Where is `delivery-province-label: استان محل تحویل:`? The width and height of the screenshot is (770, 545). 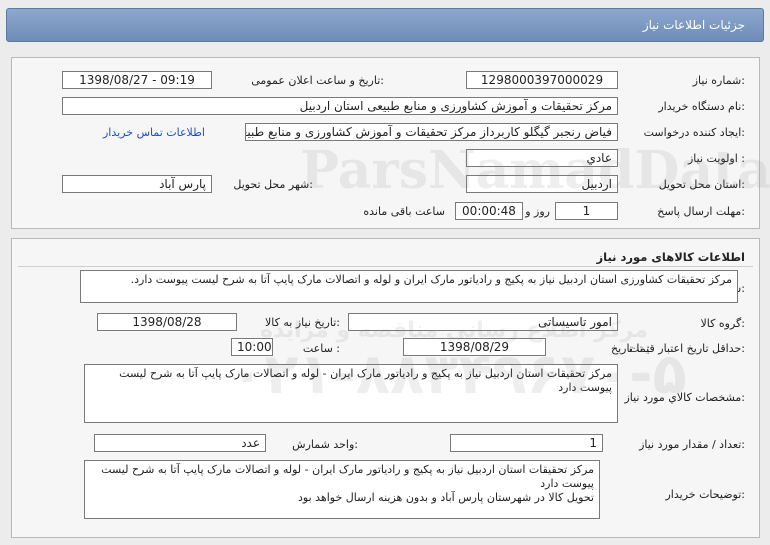
delivery-province-label: استان محل تحویل: is located at coordinates (701, 184).